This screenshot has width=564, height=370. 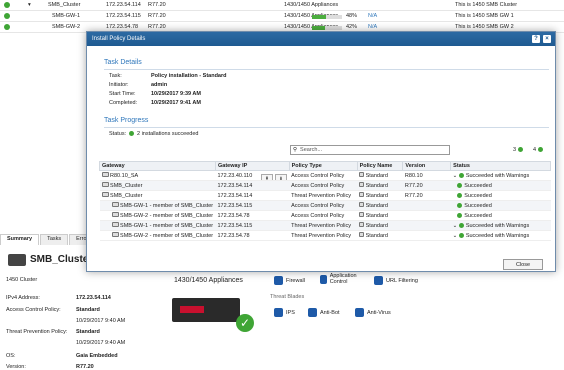 What do you see at coordinates (54, 239) in the screenshot?
I see `tab-tasks: Tasks` at bounding box center [54, 239].